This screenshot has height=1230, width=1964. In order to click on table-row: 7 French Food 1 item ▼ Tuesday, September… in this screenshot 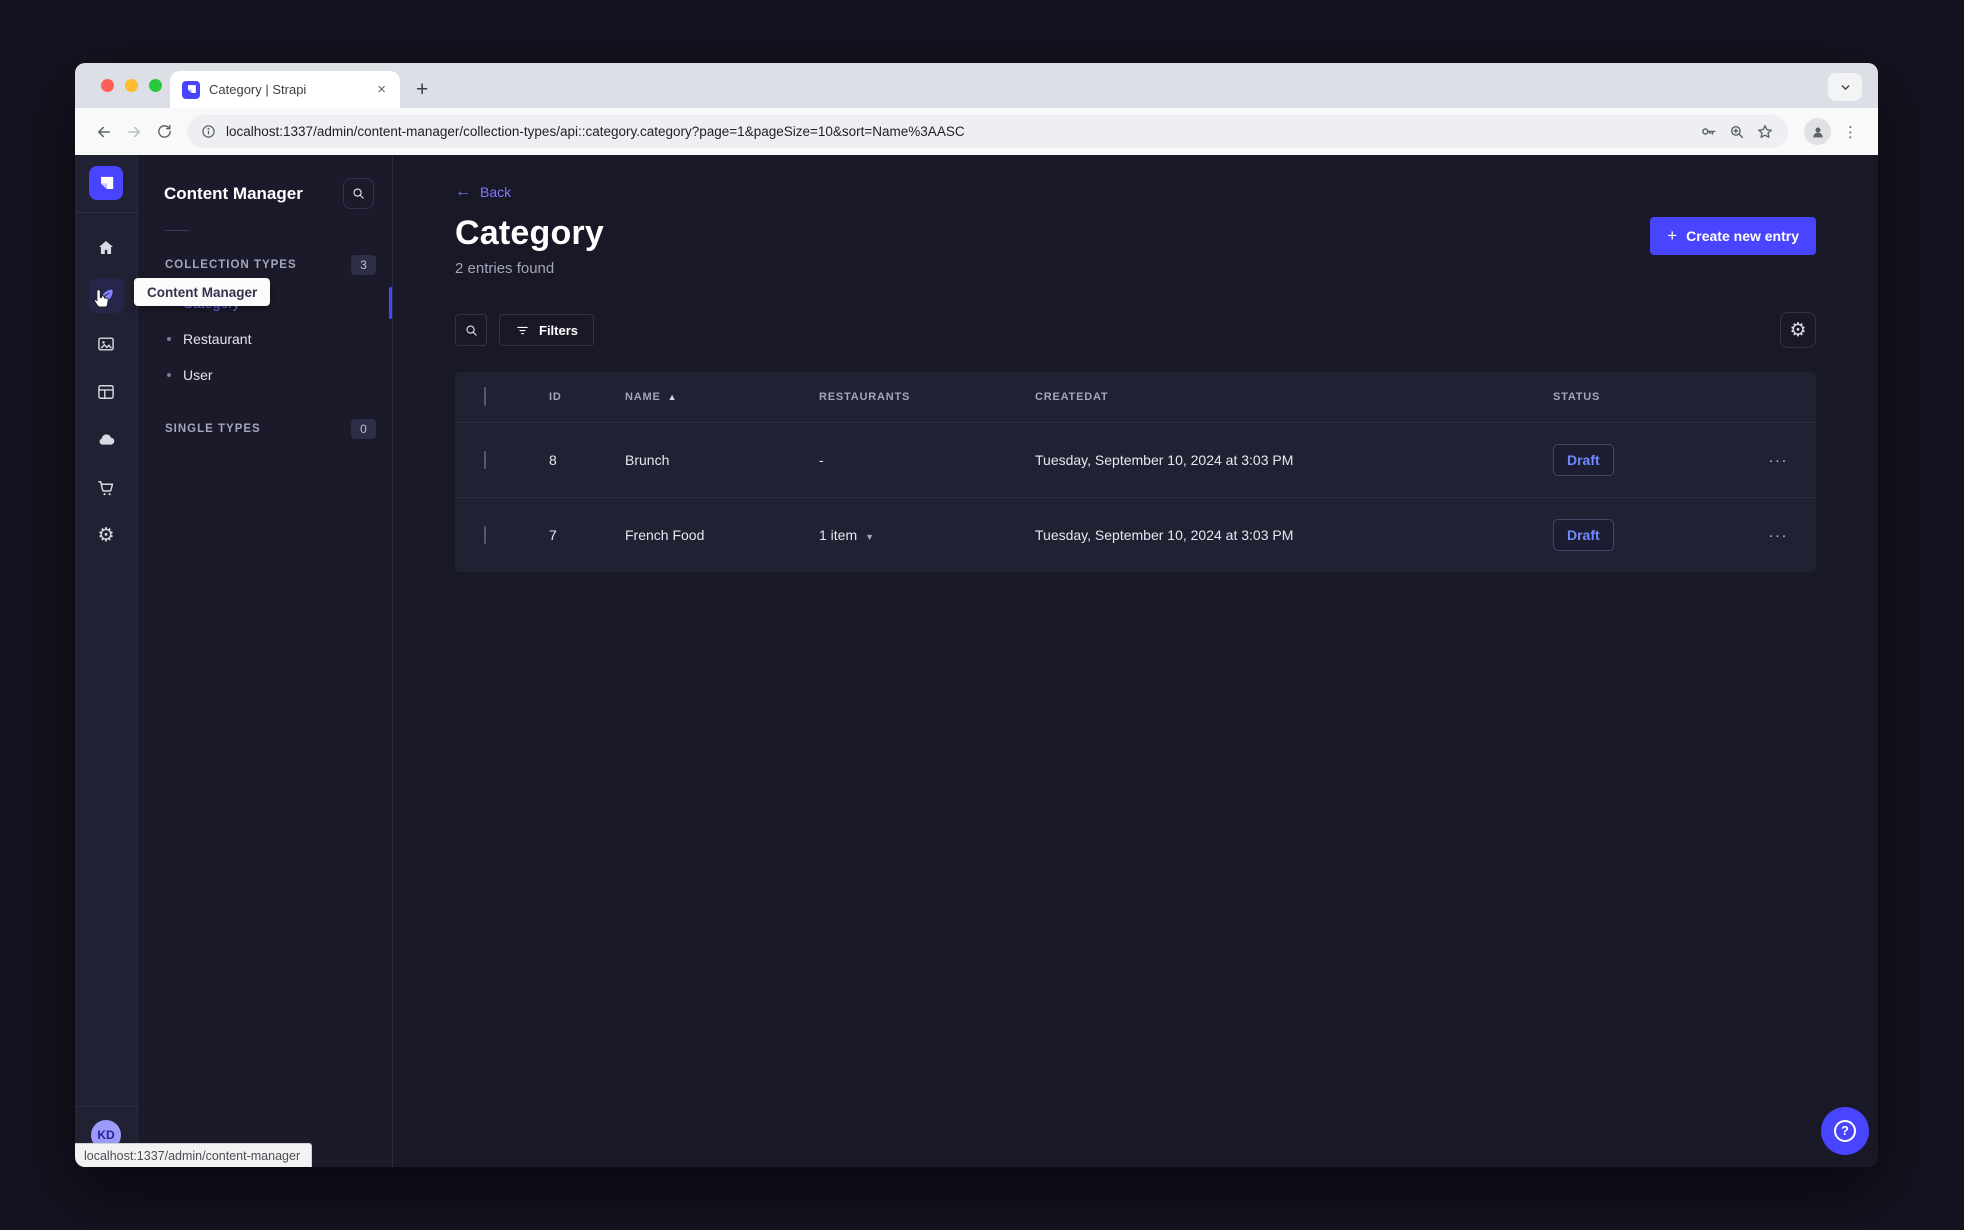, I will do `click(1135, 534)`.